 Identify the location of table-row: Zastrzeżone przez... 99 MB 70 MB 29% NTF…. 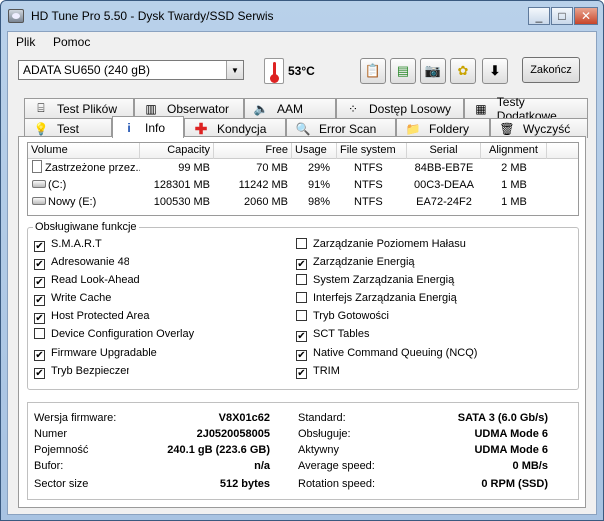
(303, 168).